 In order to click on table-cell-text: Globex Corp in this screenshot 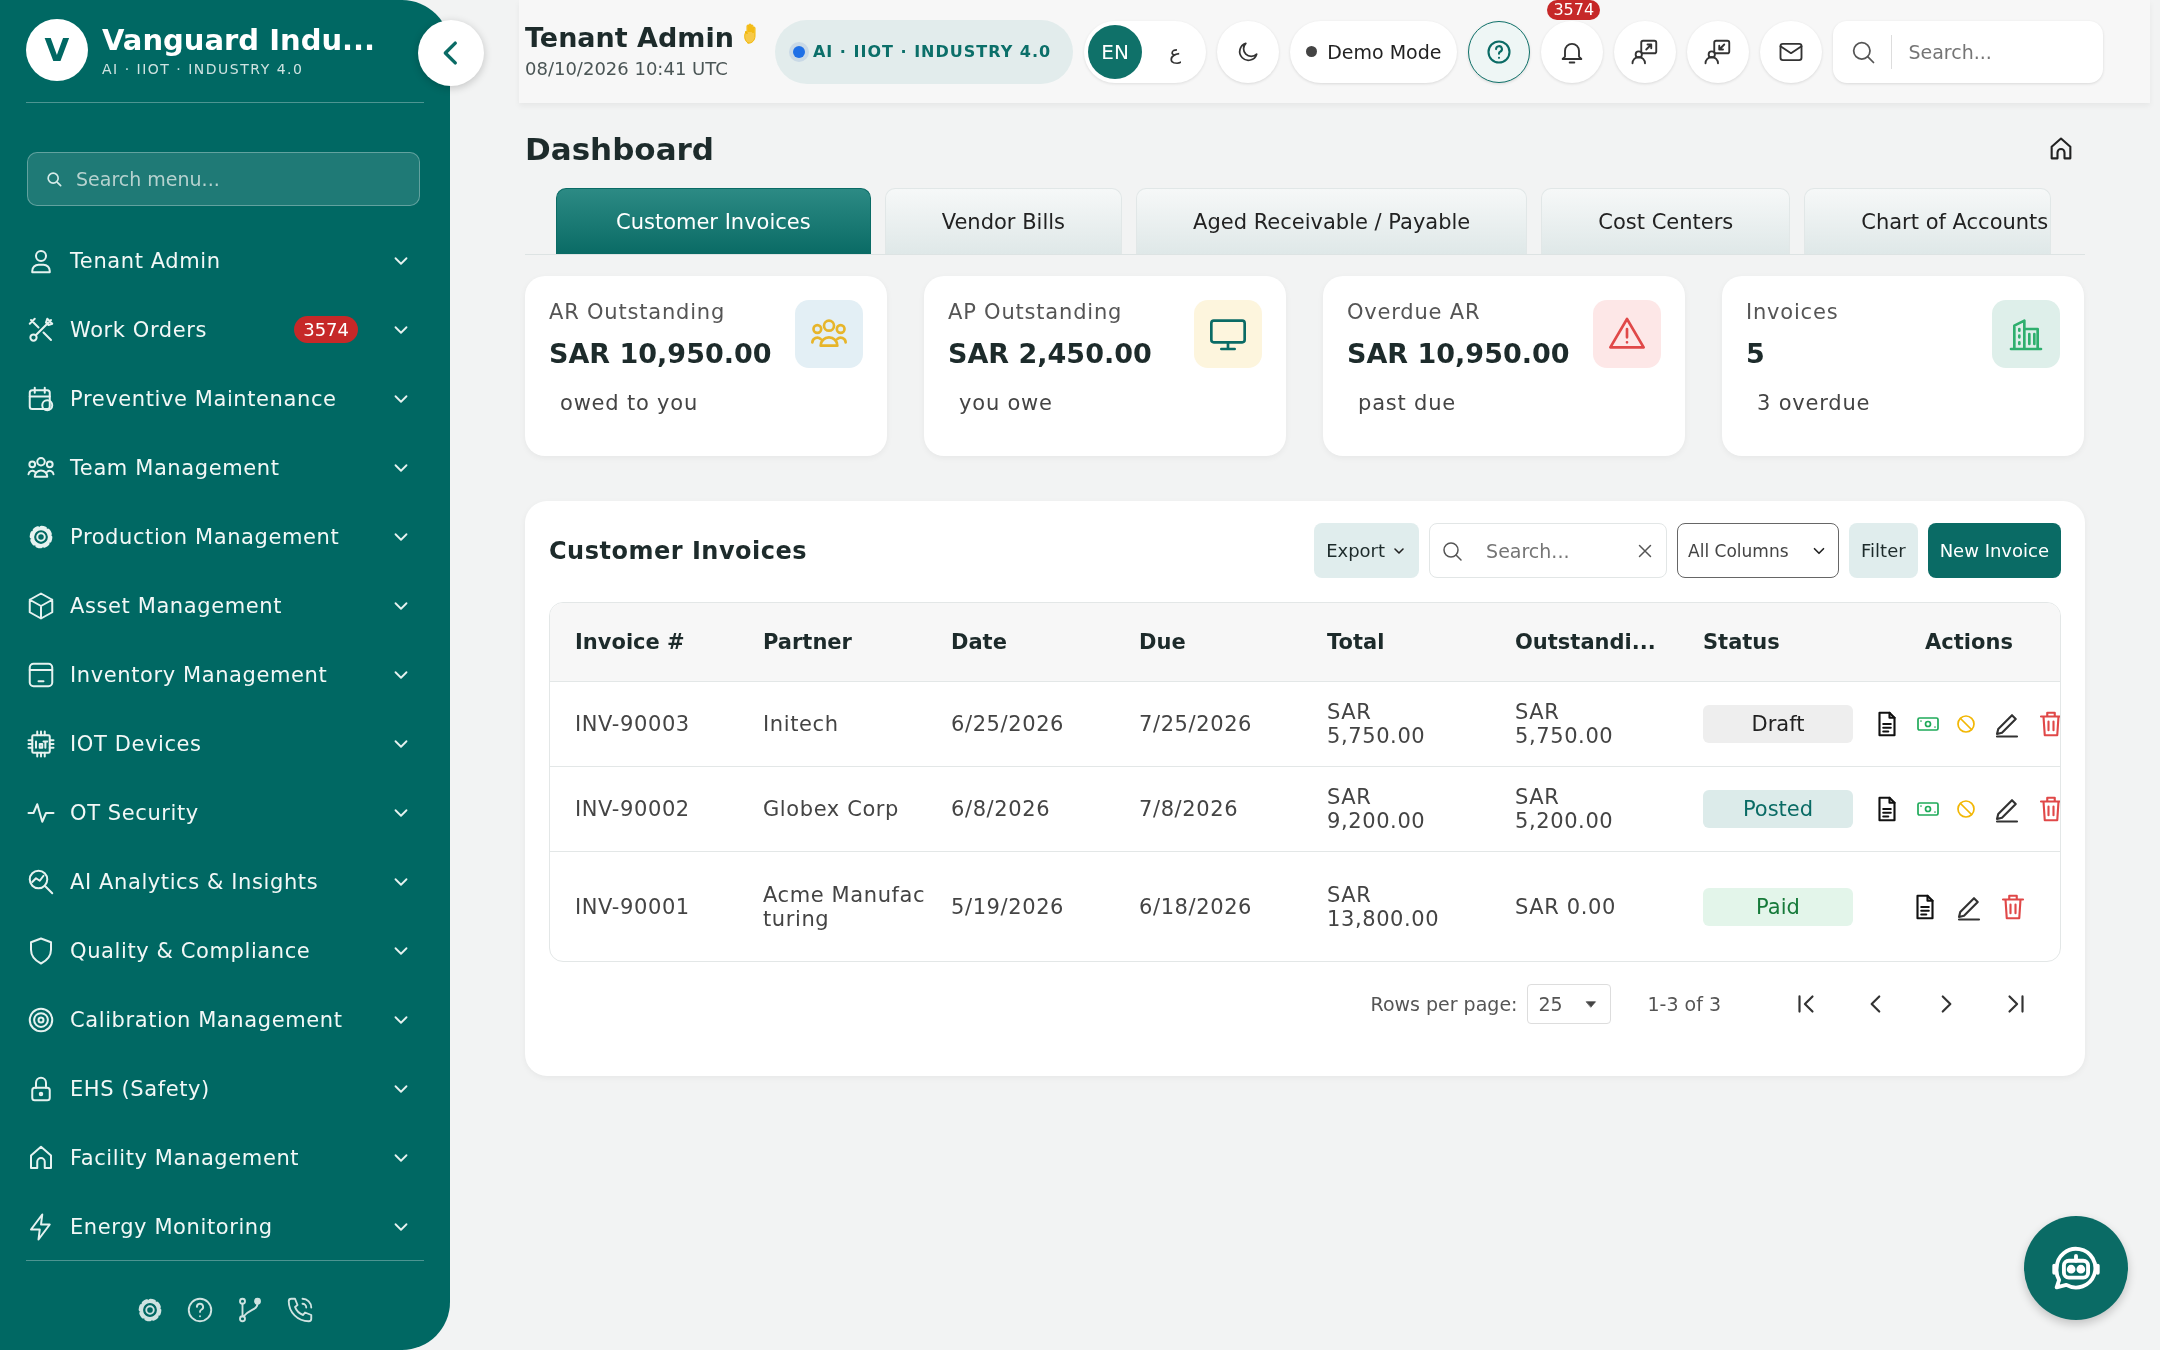, I will do `click(831, 809)`.